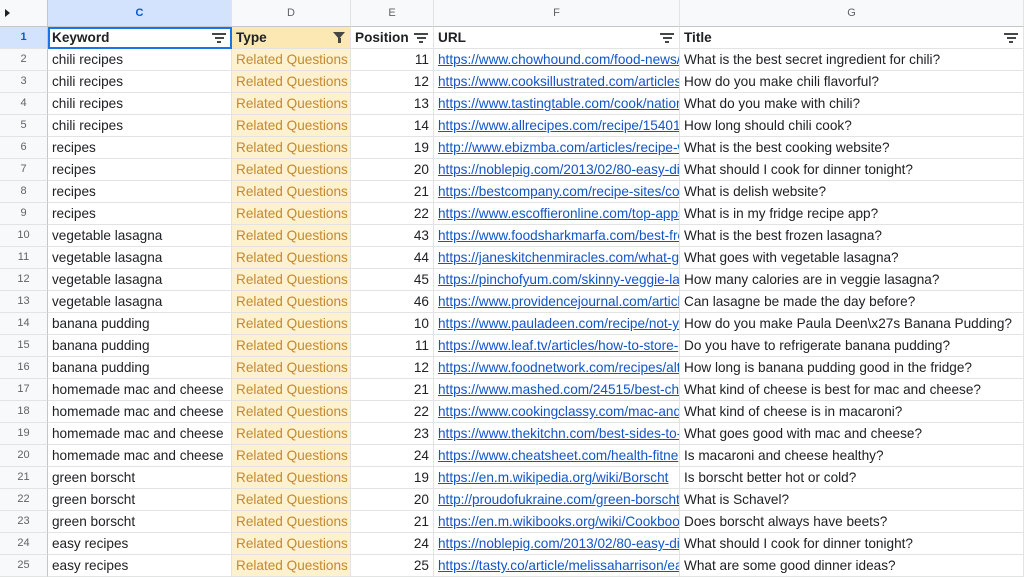 Image resolution: width=1024 pixels, height=577 pixels. Describe the element at coordinates (24, 60) in the screenshot. I see `row-header: 2` at that location.